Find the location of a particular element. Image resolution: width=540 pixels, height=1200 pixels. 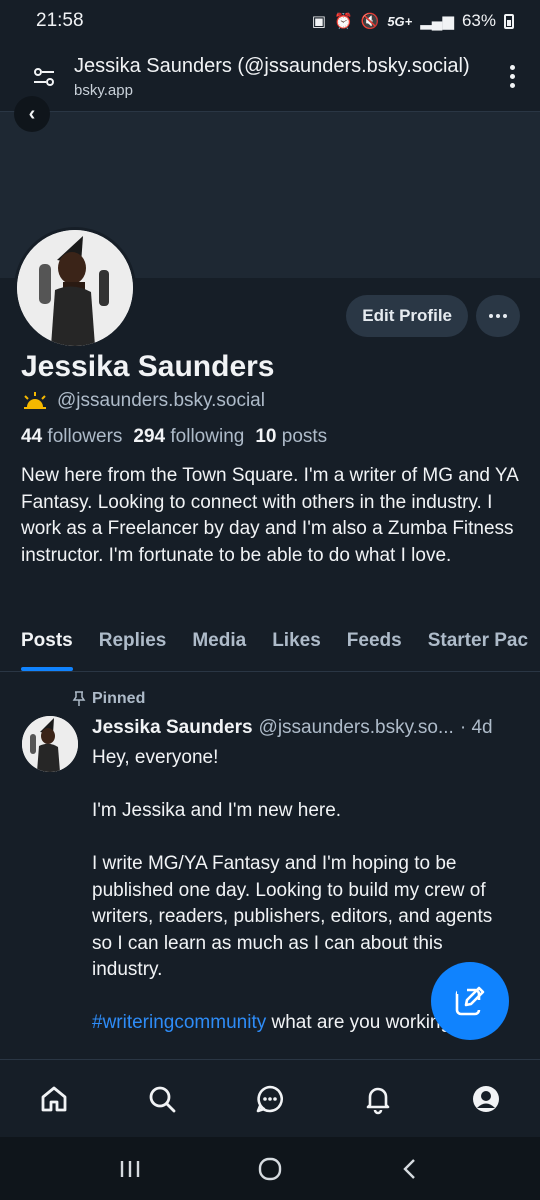

system-navigation is located at coordinates (270, 1168).